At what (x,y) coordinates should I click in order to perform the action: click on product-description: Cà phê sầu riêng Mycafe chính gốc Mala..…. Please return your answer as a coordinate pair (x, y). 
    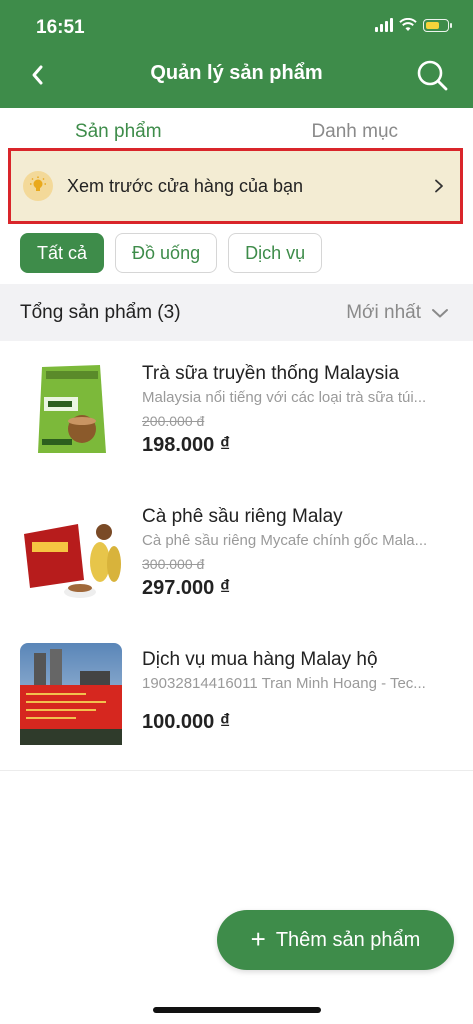
    Looking at the image, I should click on (285, 540).